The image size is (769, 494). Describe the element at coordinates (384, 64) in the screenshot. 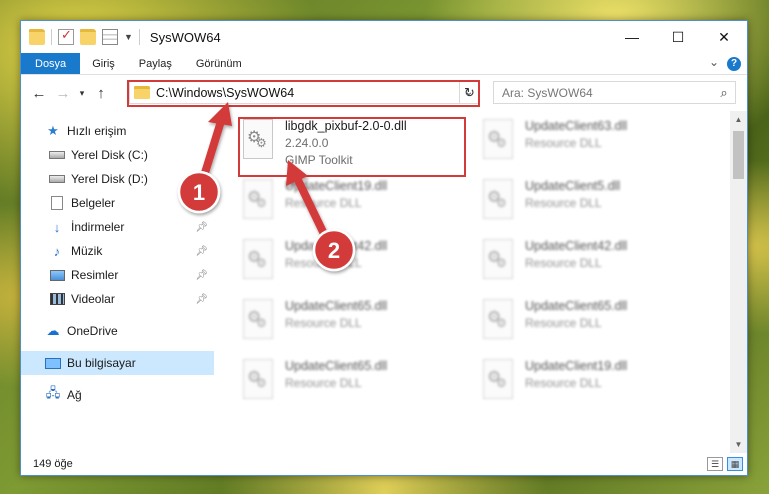

I see `ribbon-tabs: Dosya Giriş Paylaş Görünüm ⌄ ?` at that location.